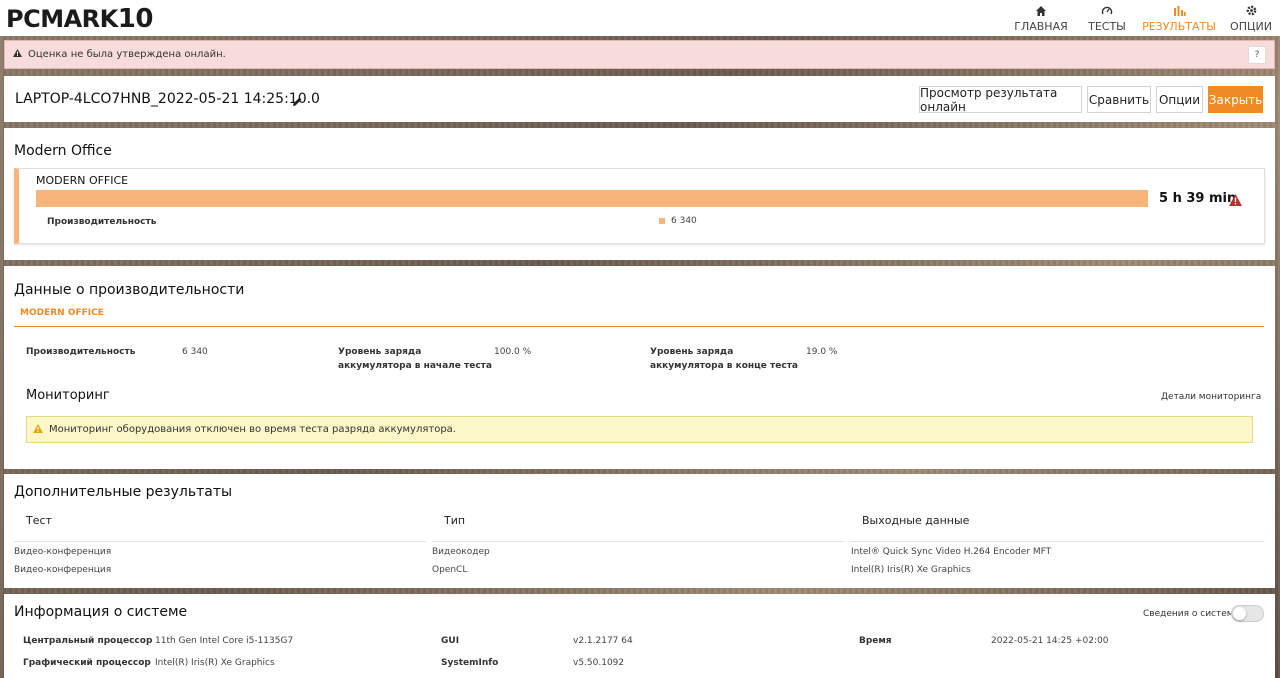 The height and width of the screenshot is (678, 1280). What do you see at coordinates (123, 492) in the screenshot?
I see `additional-results-heading: Дополнительные результаты` at bounding box center [123, 492].